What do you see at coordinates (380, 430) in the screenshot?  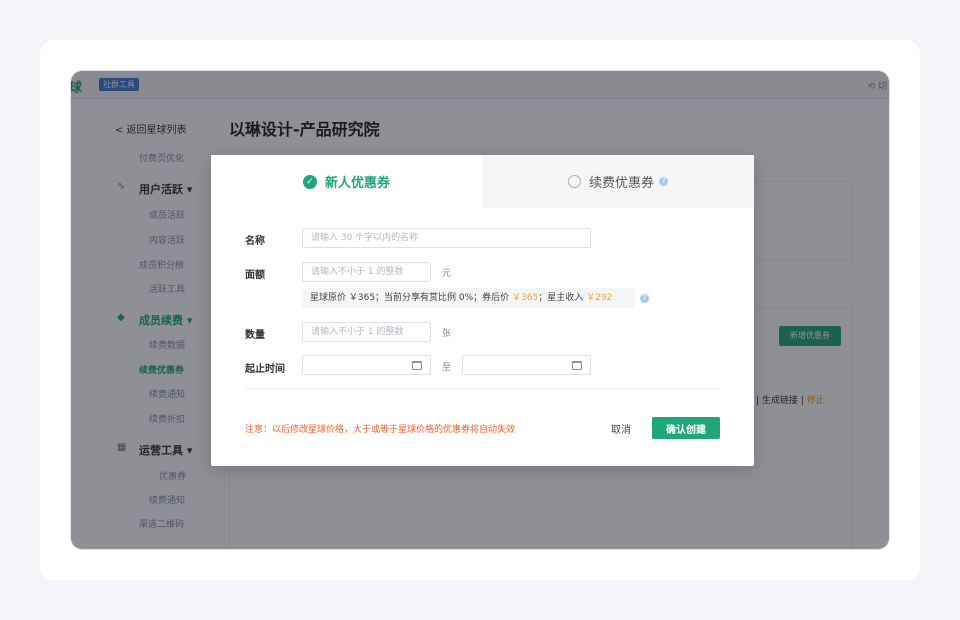 I see `price-change-note: 注意：以后修改星球价格，大于或等于星球价格的优惠券将自动失效` at bounding box center [380, 430].